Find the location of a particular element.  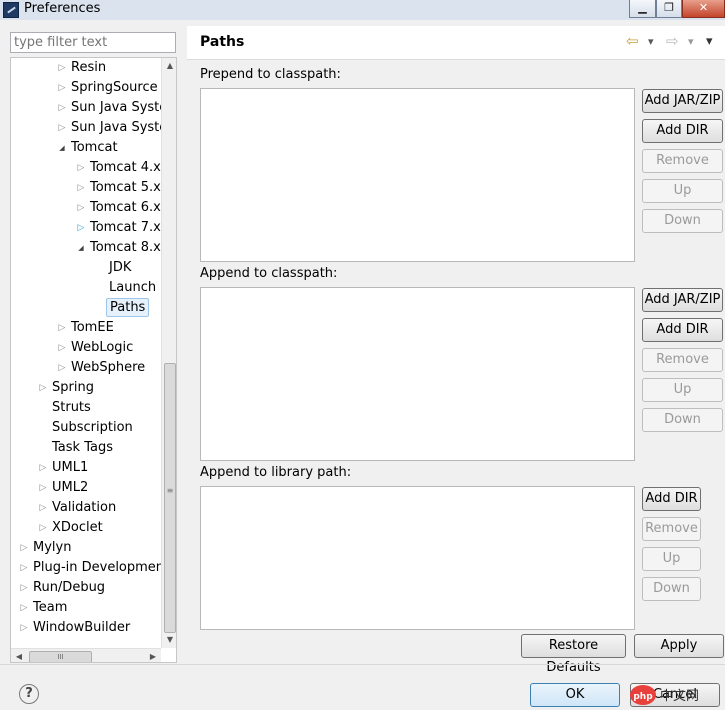

tree-item: ▷ UML2 is located at coordinates (86, 488).